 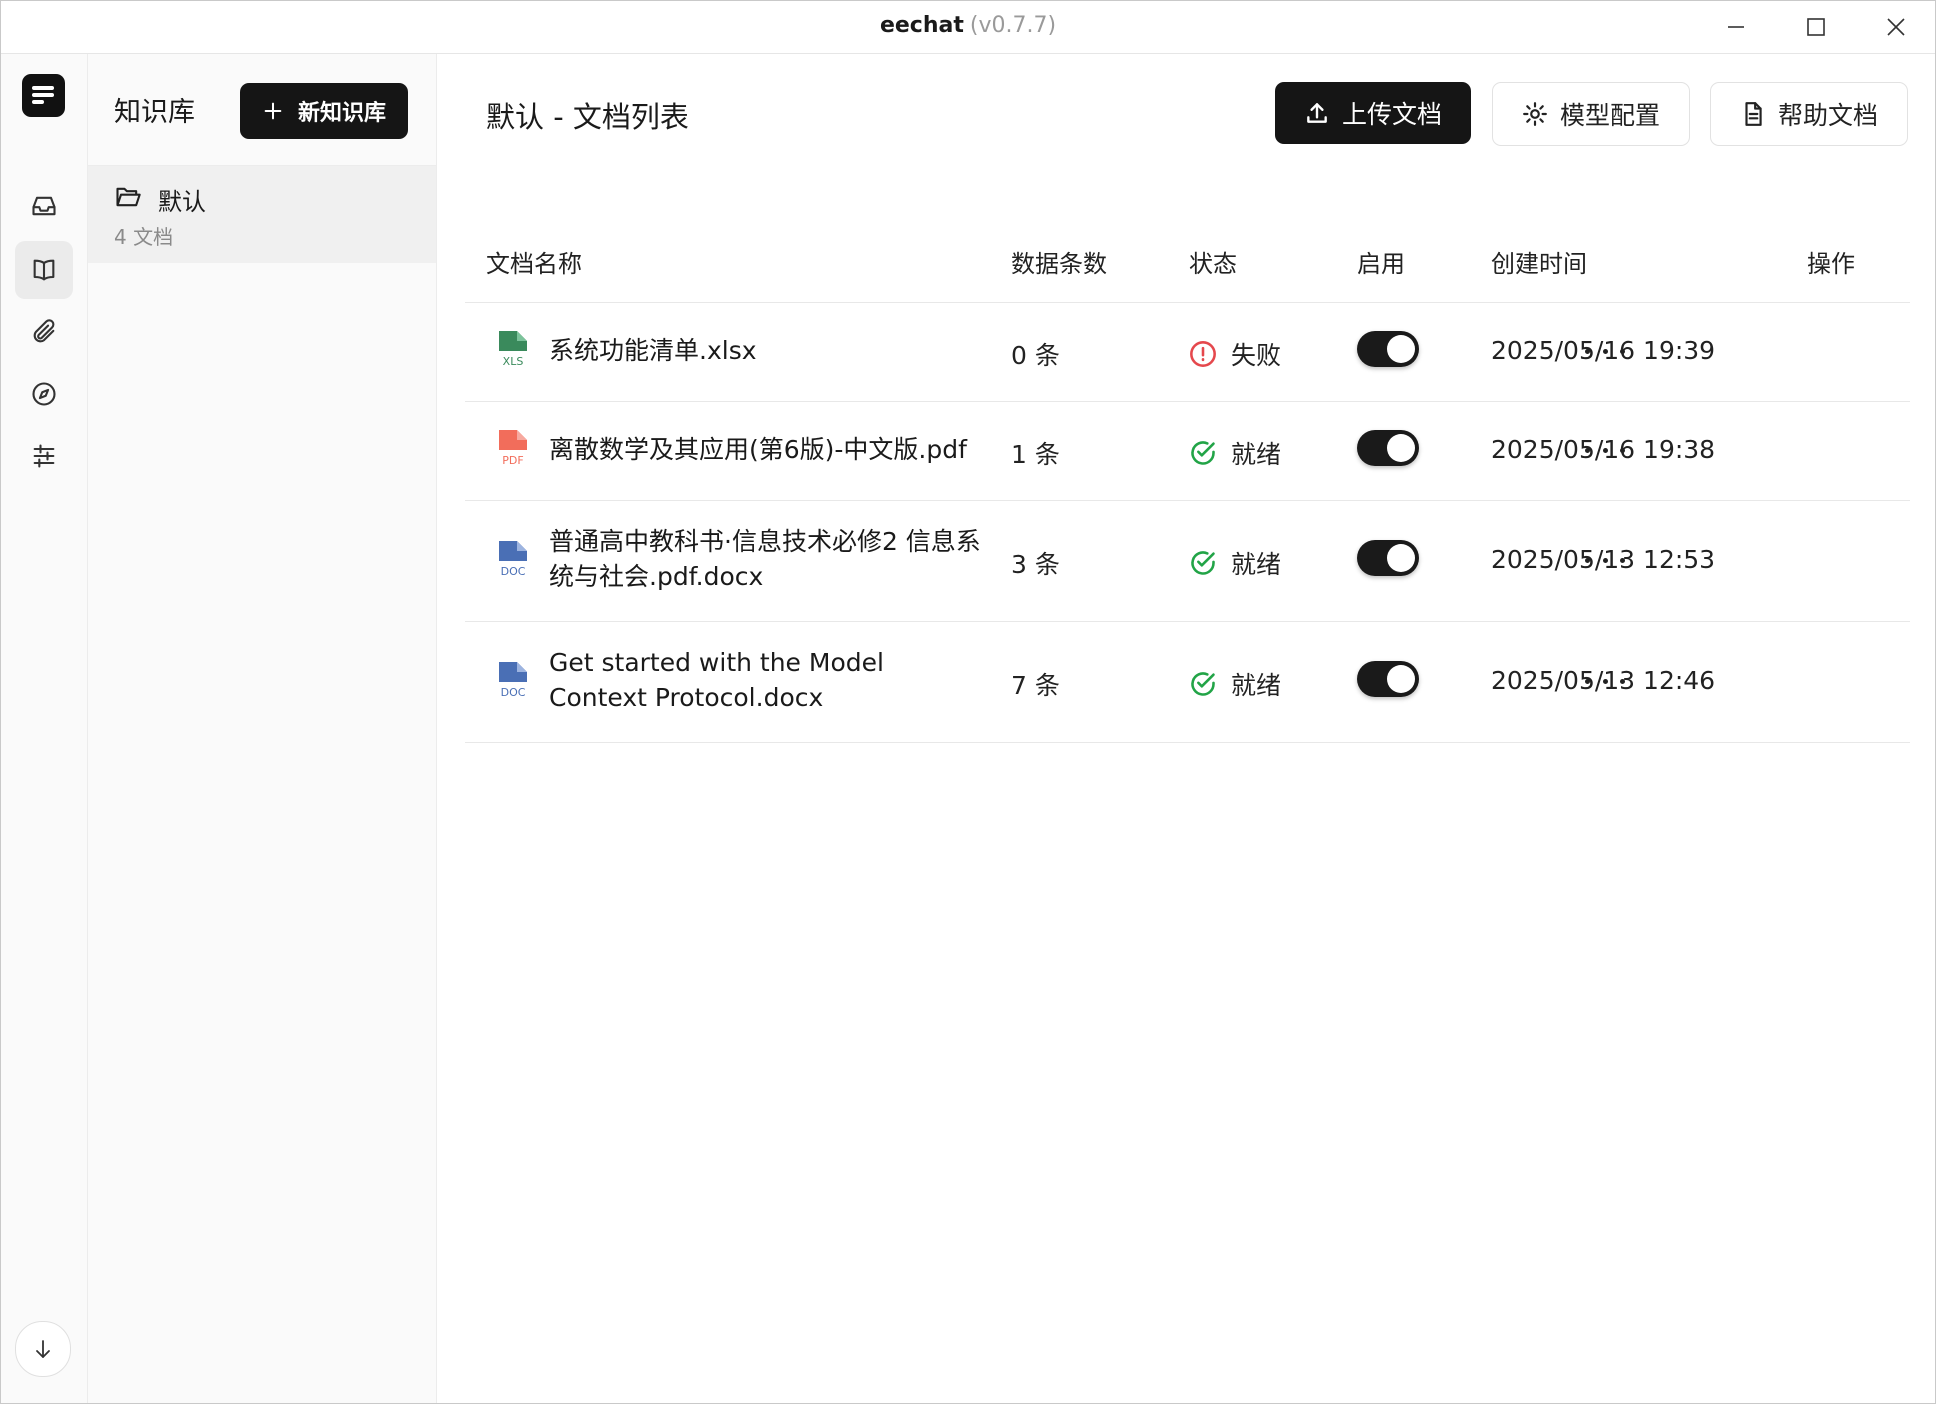 I want to click on record-count: 0 条, so click(x=1035, y=355).